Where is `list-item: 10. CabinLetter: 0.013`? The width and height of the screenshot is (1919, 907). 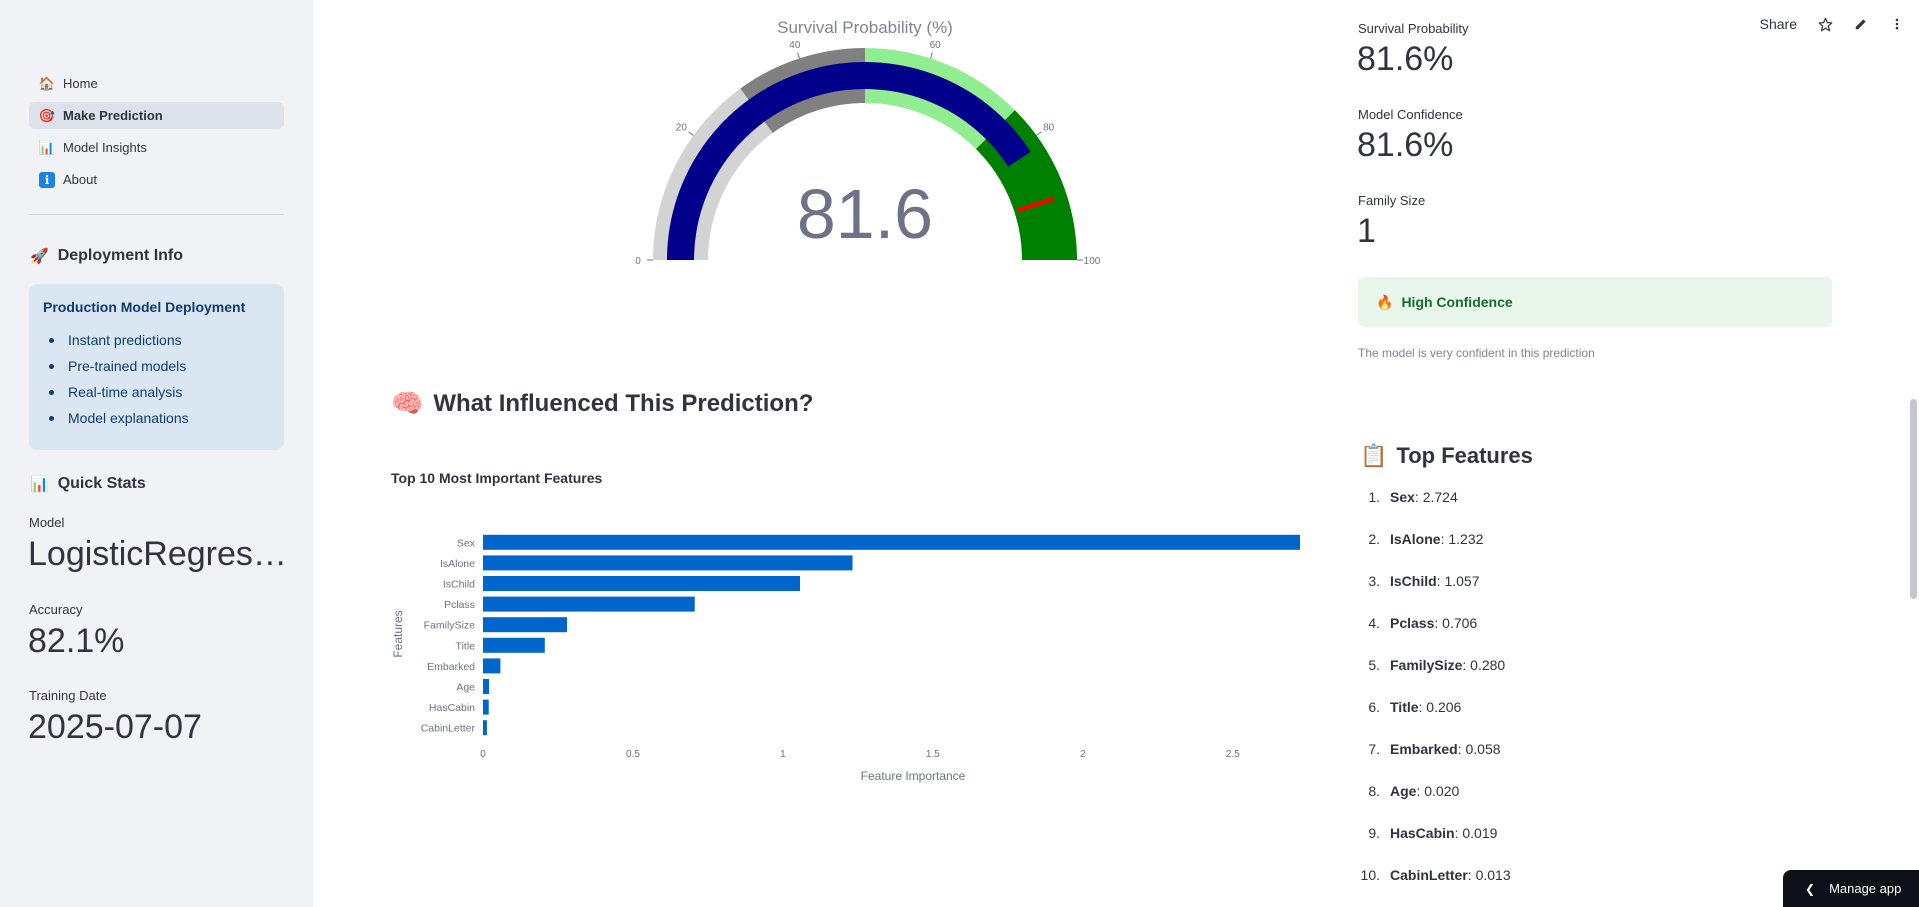 list-item: 10. CabinLetter: 0.013 is located at coordinates (1505, 887).